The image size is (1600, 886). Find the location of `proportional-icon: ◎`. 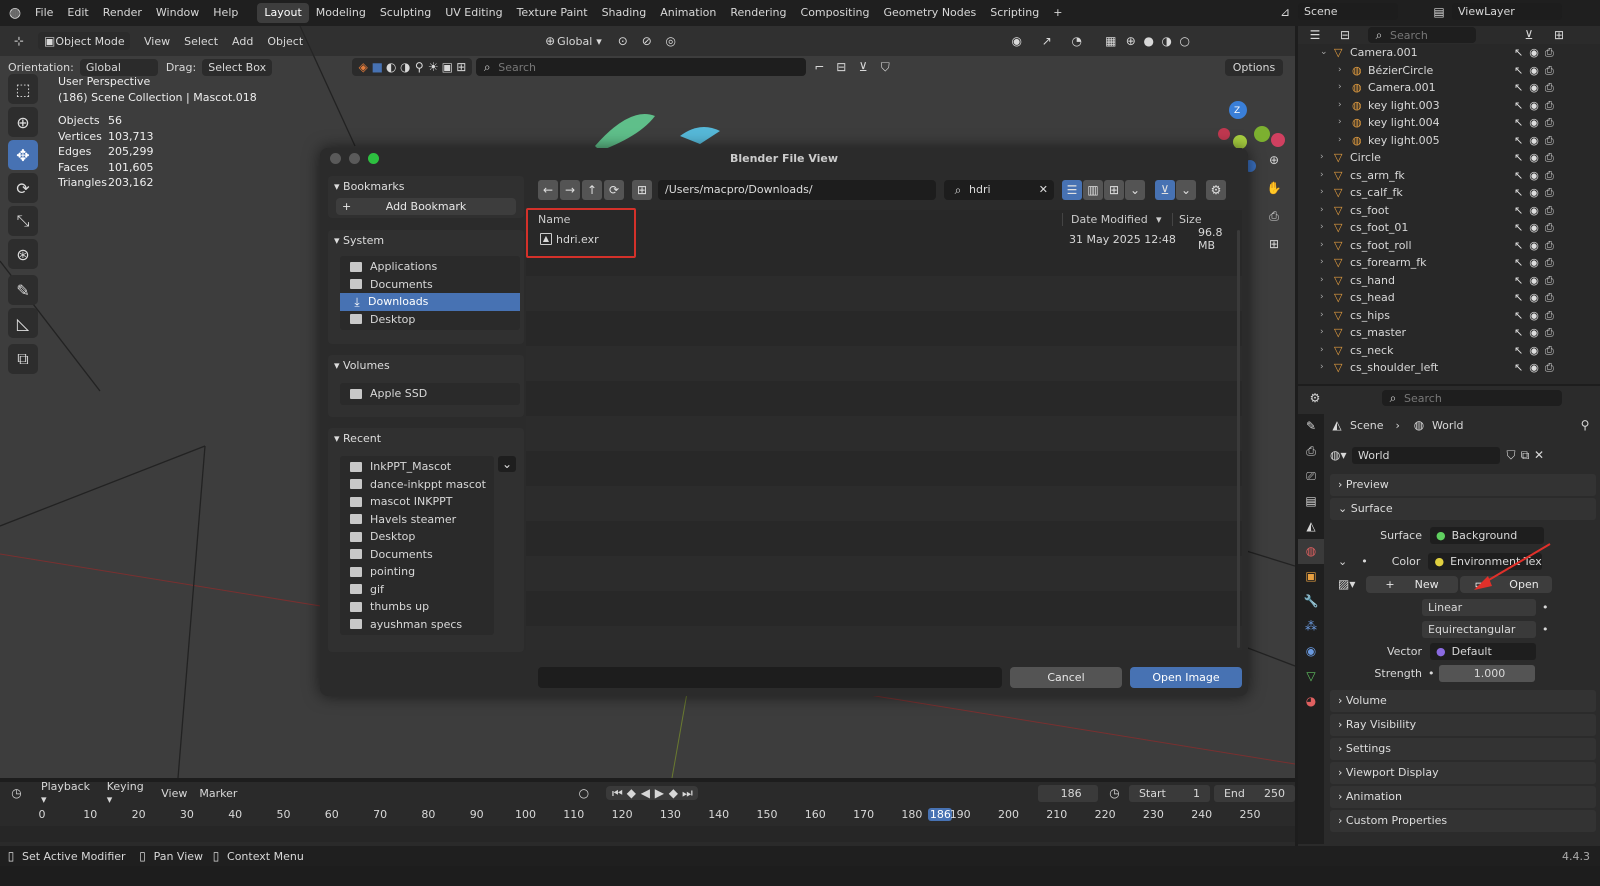

proportional-icon: ◎ is located at coordinates (671, 41).